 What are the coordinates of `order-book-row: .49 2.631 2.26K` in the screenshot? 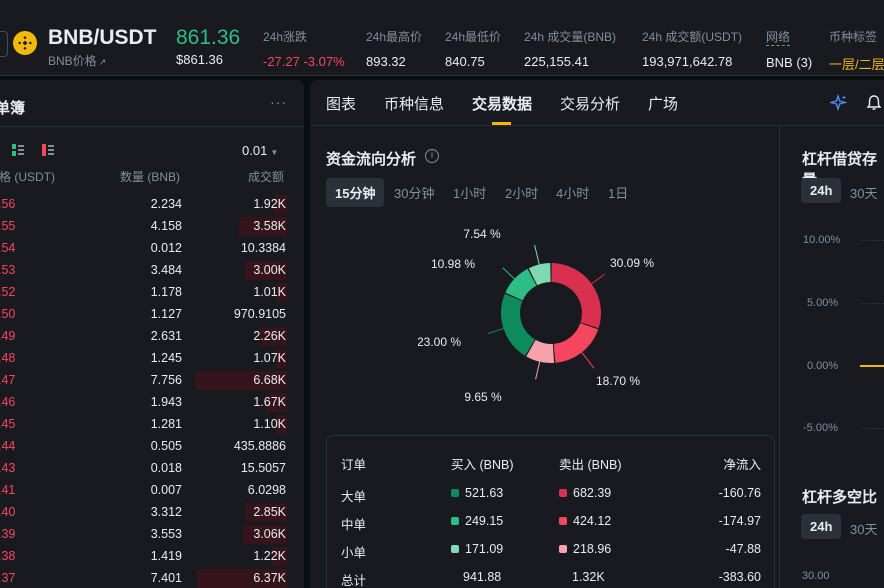 It's located at (152, 336).